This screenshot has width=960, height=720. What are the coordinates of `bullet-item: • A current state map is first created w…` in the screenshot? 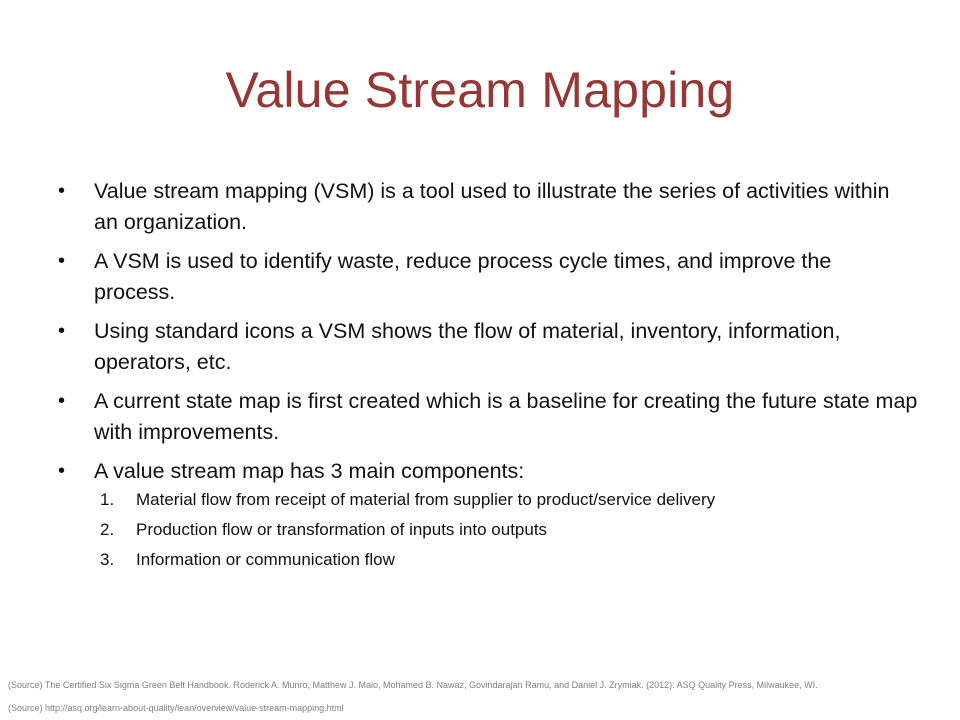 It's located at (488, 417).